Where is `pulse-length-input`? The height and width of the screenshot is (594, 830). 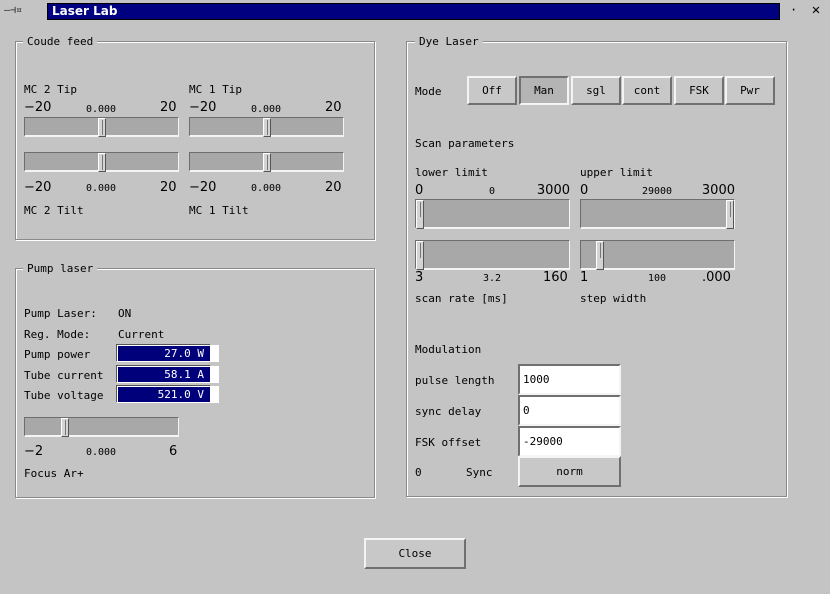 pulse-length-input is located at coordinates (569, 379).